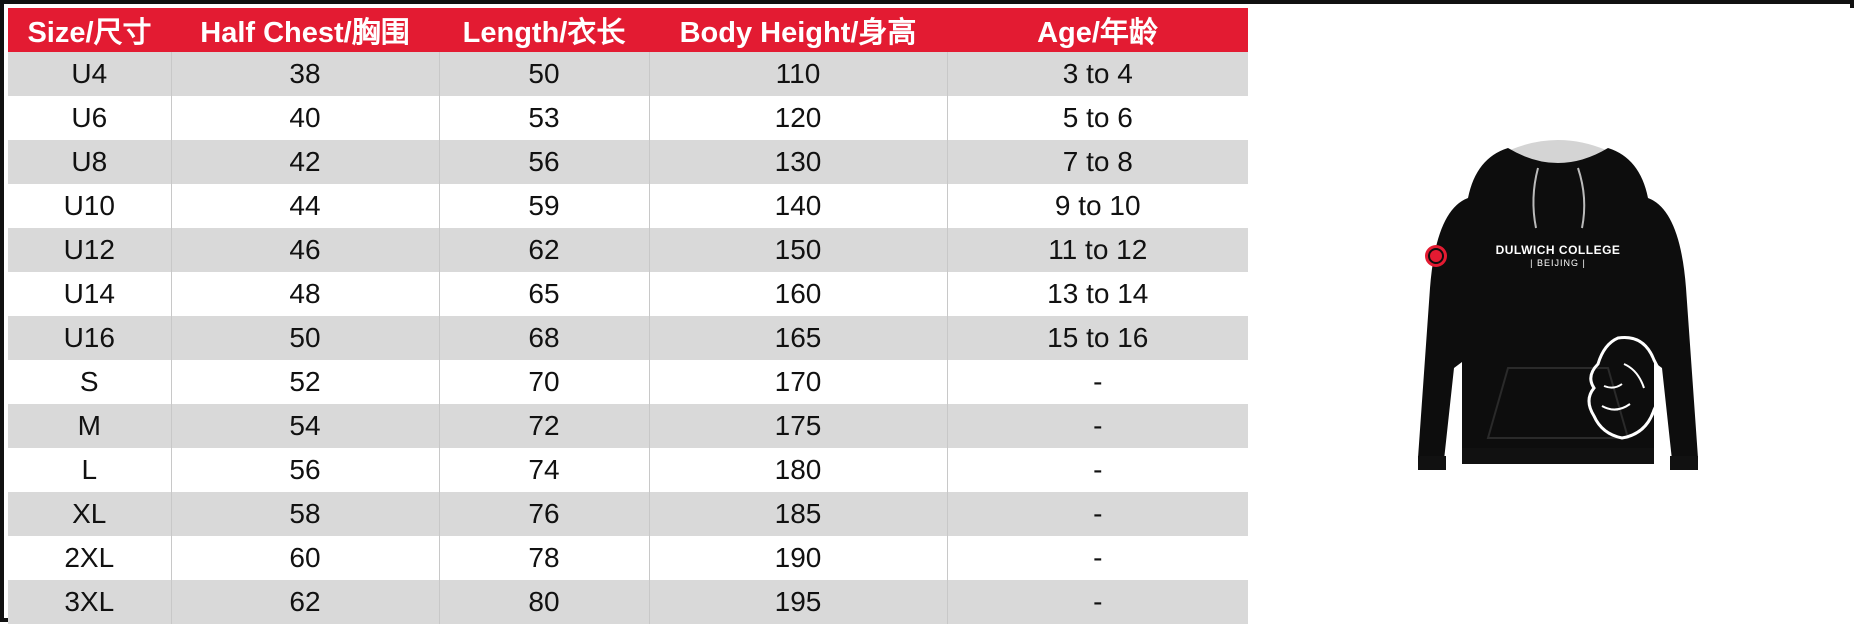 The width and height of the screenshot is (1854, 624). Describe the element at coordinates (304, 162) in the screenshot. I see `cell-half-chest: 42` at that location.